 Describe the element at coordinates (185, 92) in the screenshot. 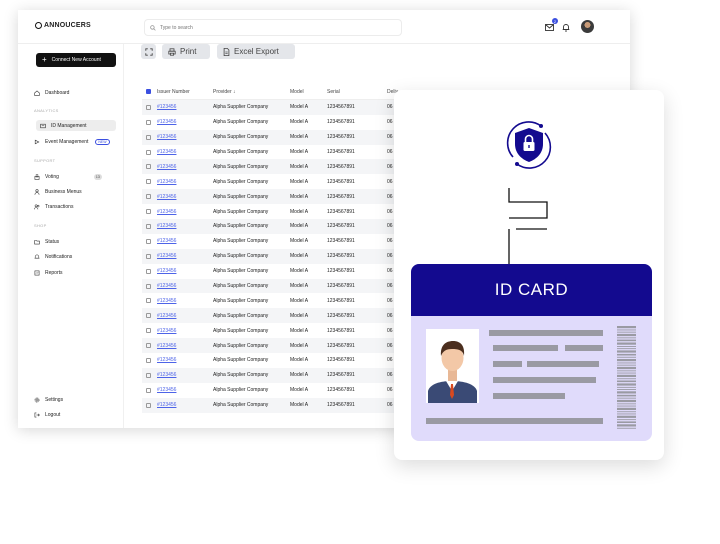

I see `column-header: Issuer Number` at that location.